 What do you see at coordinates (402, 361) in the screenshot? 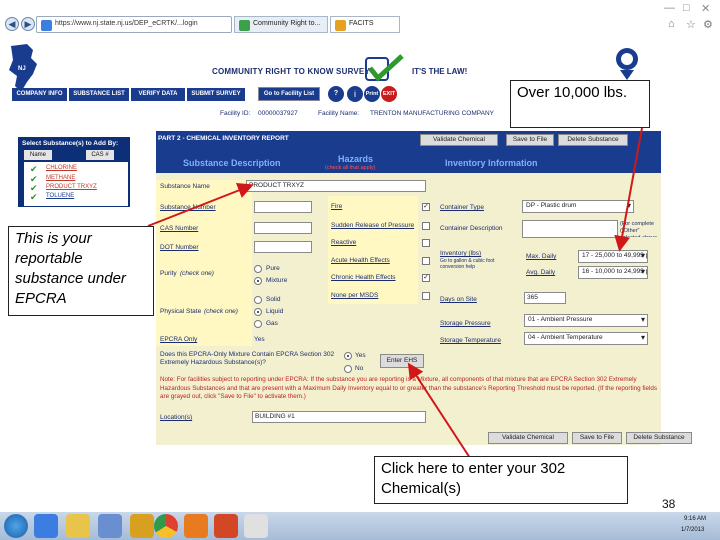
I see `enter-ehs-button: Enter EHS` at bounding box center [402, 361].